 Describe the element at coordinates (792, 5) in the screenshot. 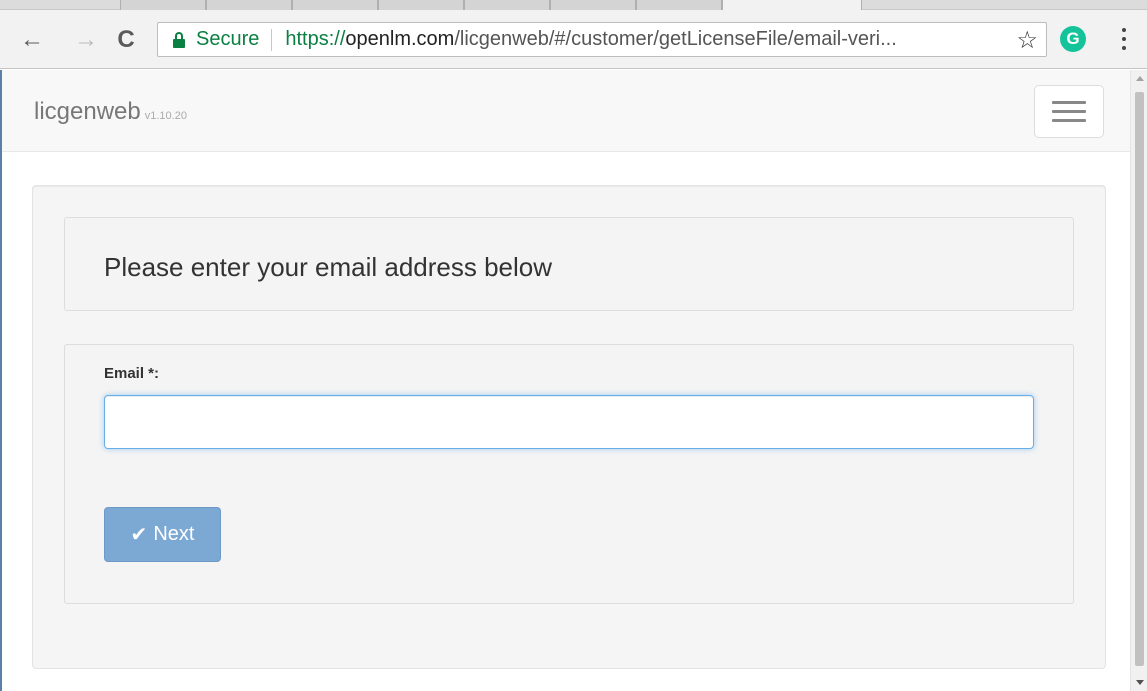

I see `browser-tab-active` at that location.